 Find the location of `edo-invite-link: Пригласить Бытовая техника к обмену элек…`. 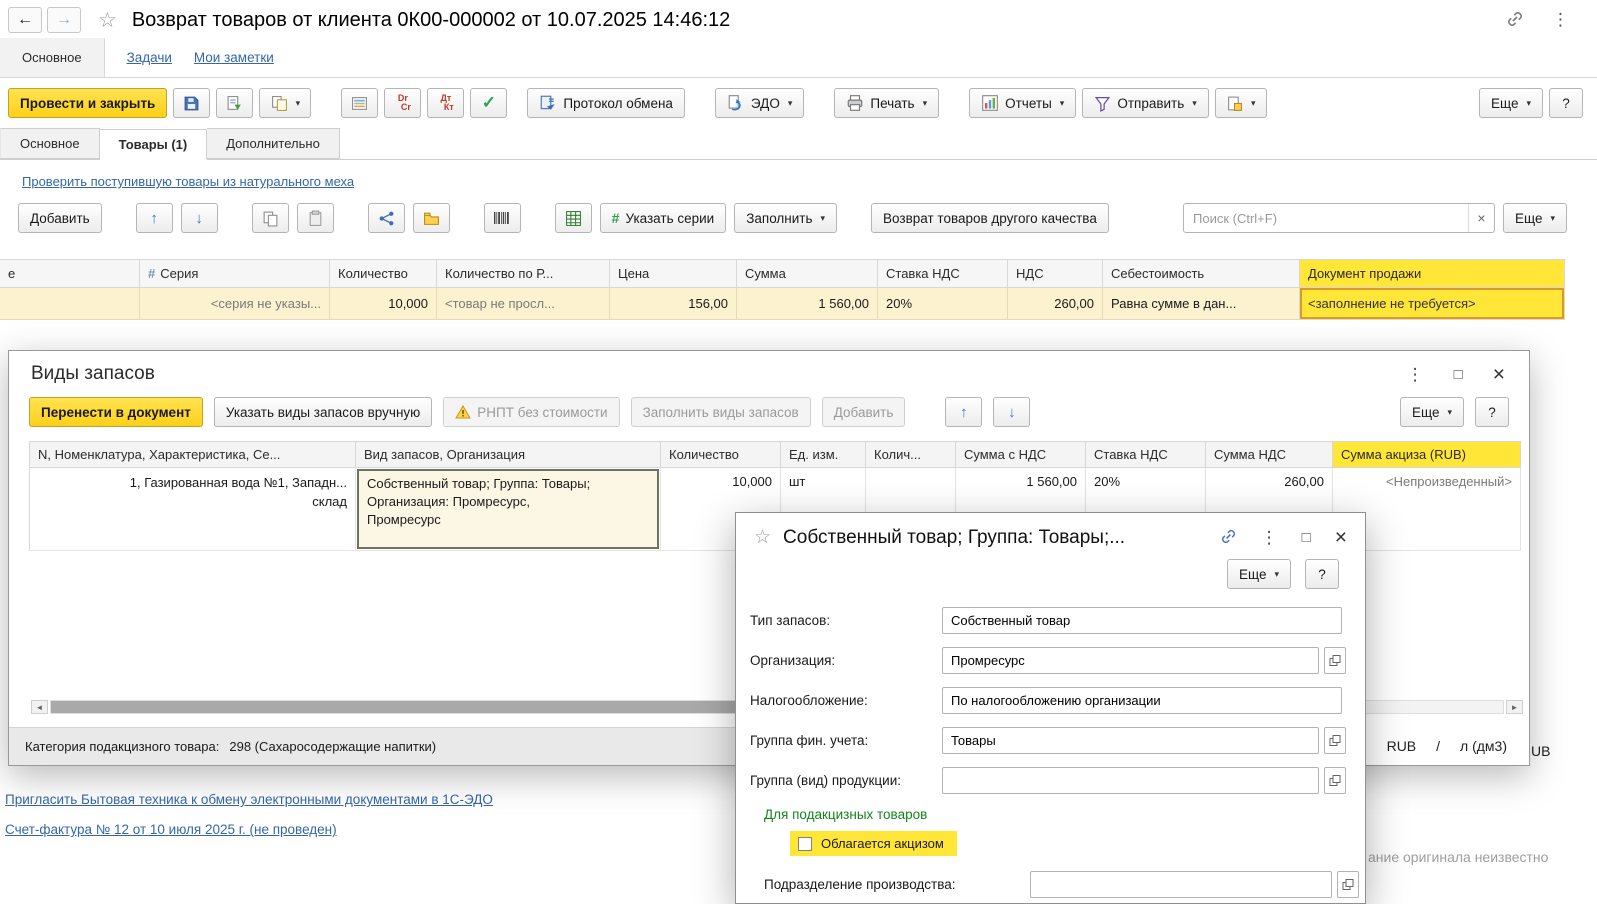

edo-invite-link: Пригласить Бытовая техника к обмену элек… is located at coordinates (249, 799).